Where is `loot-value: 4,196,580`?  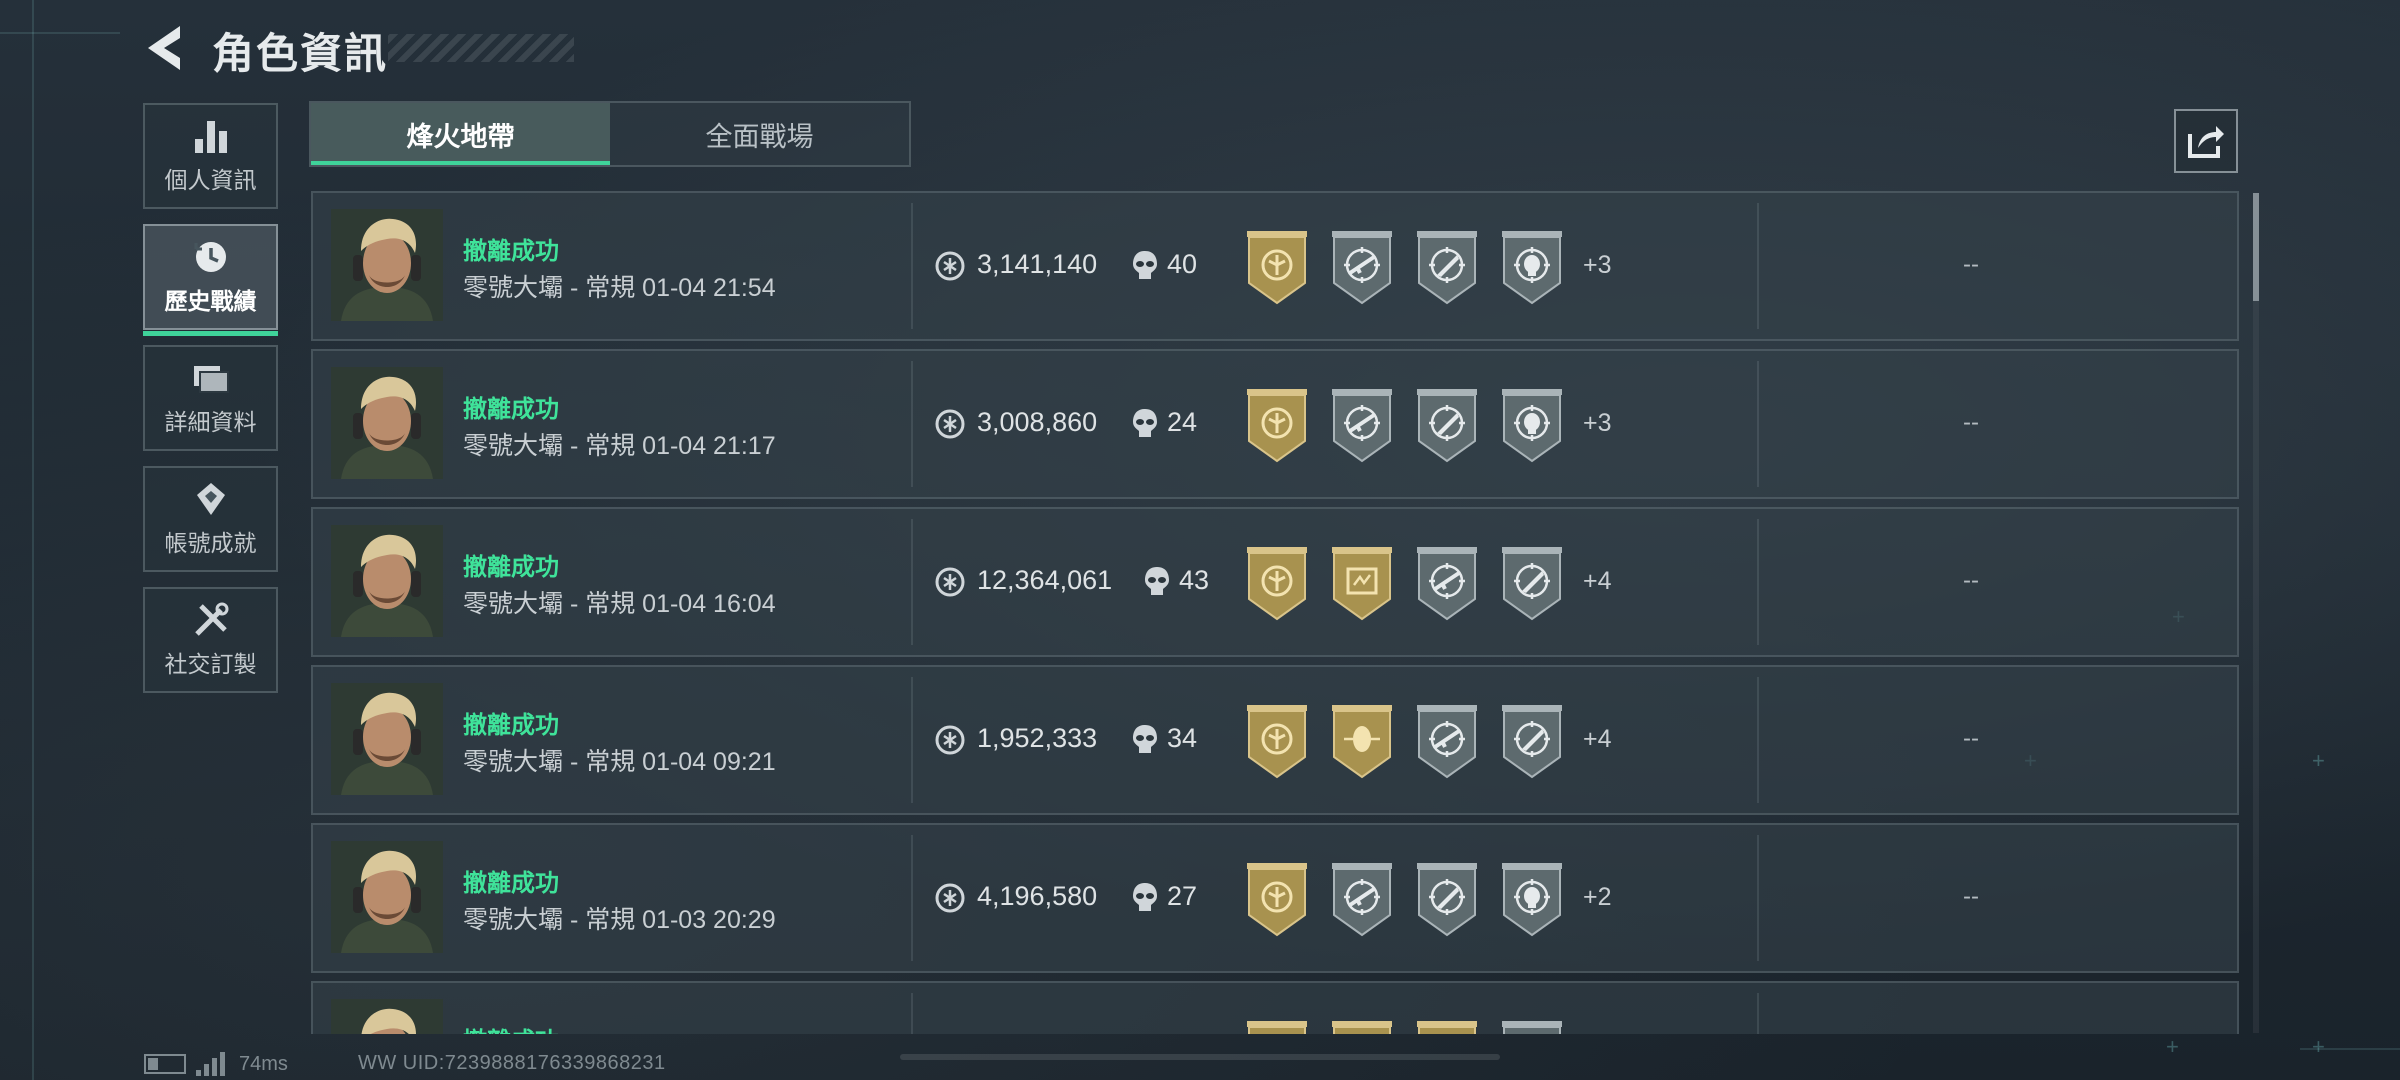 loot-value: 4,196,580 is located at coordinates (1037, 896).